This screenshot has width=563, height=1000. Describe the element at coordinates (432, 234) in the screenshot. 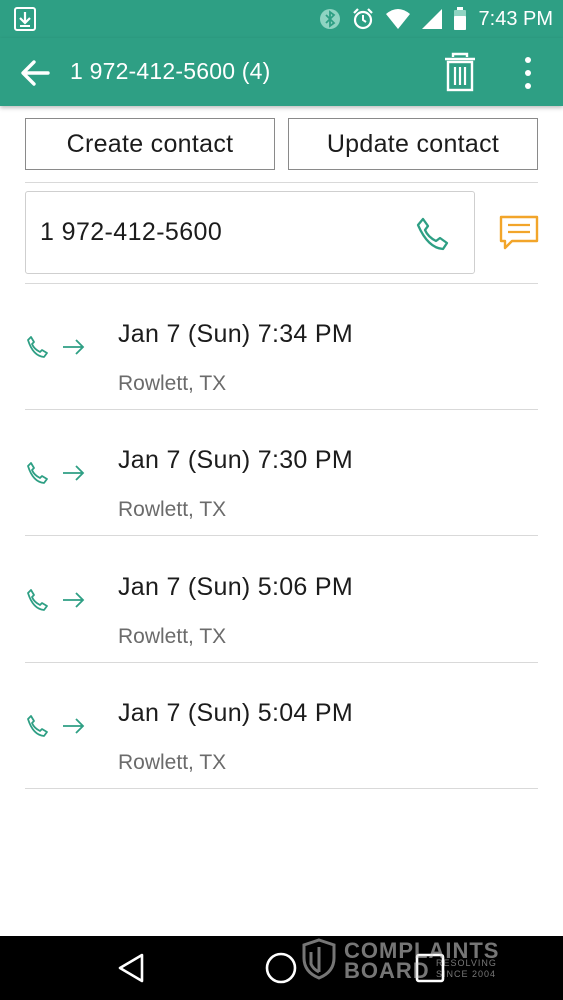

I see `phone-icon` at that location.